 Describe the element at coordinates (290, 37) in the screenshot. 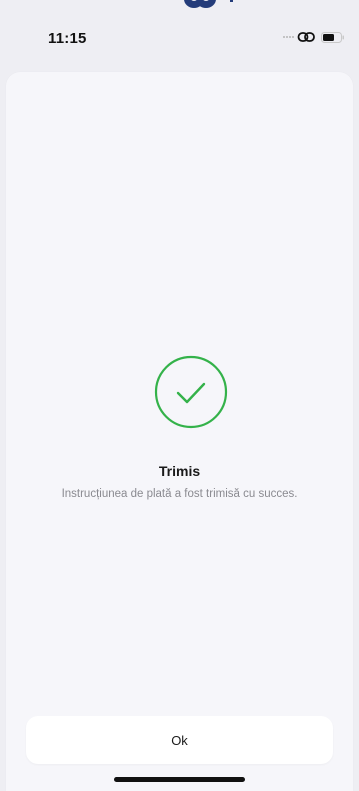

I see `signal-dots-icon` at that location.